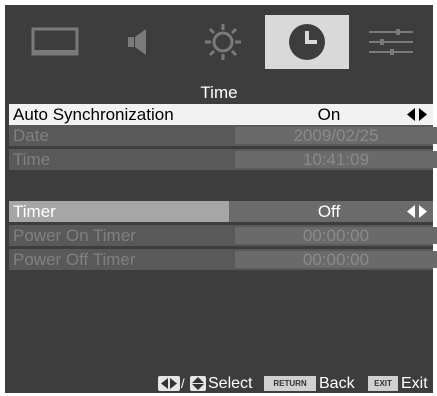 The image size is (437, 396). What do you see at coordinates (31, 135) in the screenshot?
I see `date-label: Date` at bounding box center [31, 135].